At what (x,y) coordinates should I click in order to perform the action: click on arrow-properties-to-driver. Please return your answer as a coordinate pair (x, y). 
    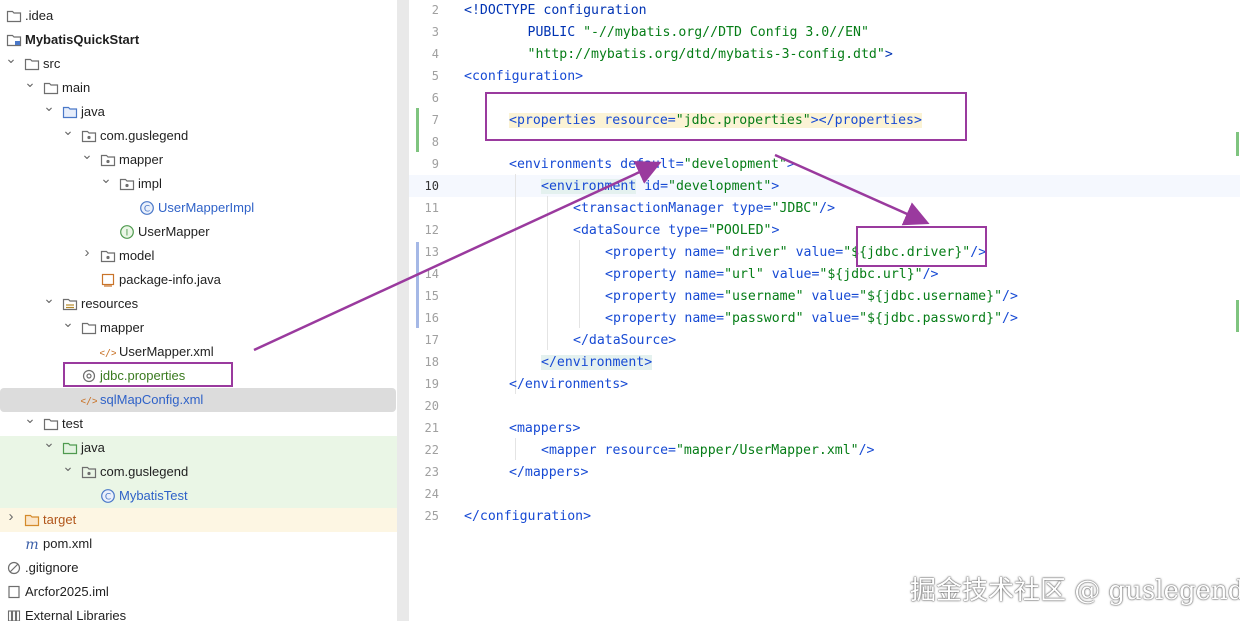
    Looking at the image, I should click on (852, 189).